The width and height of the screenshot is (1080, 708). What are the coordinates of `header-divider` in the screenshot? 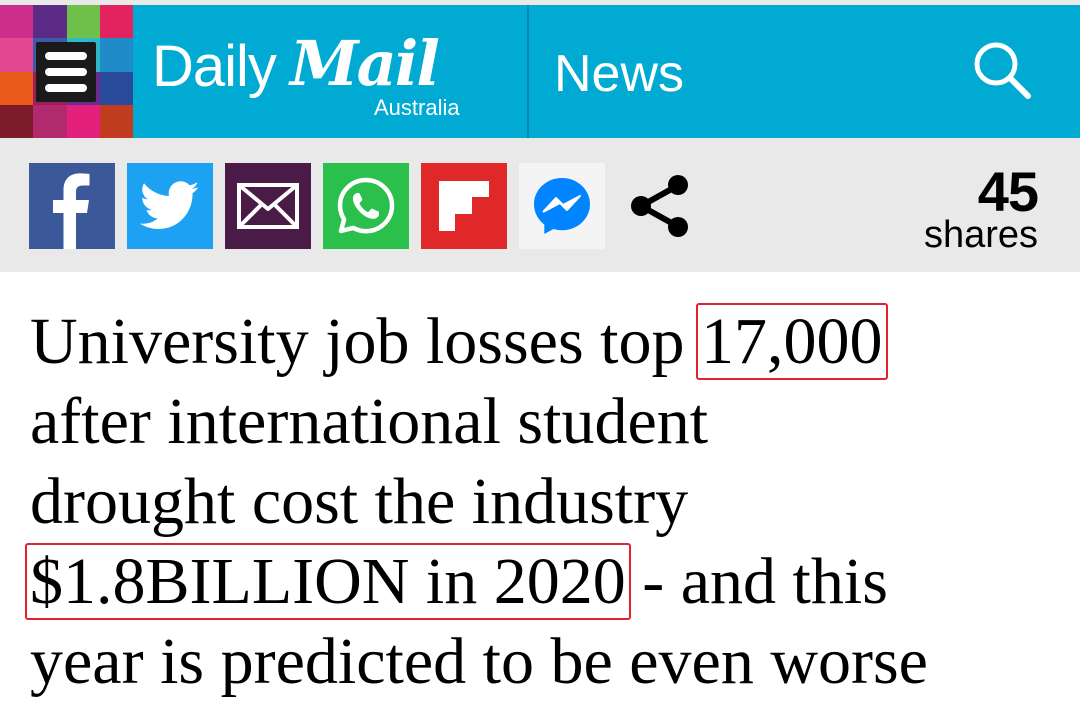 It's located at (528, 71).